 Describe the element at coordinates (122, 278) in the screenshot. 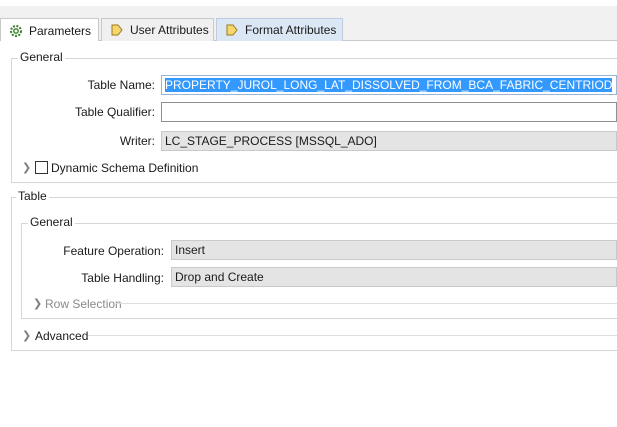

I see `table-handling-label: Table Handling:` at that location.